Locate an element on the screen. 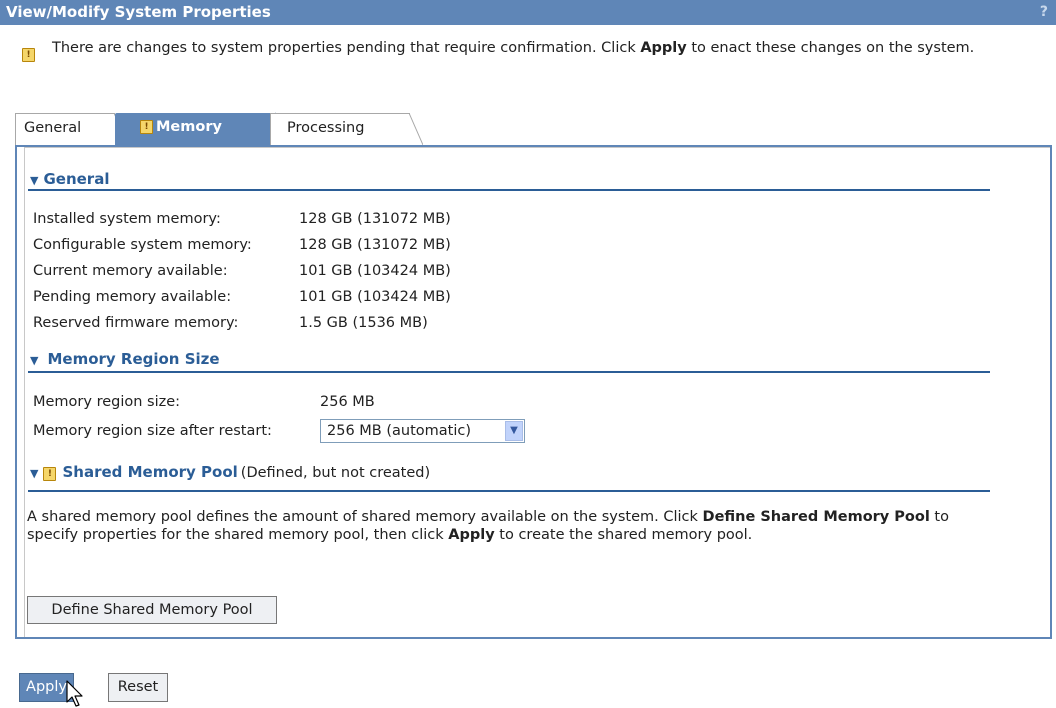 This screenshot has width=1056, height=708. window-title: View/Modify System Properties is located at coordinates (138, 12).